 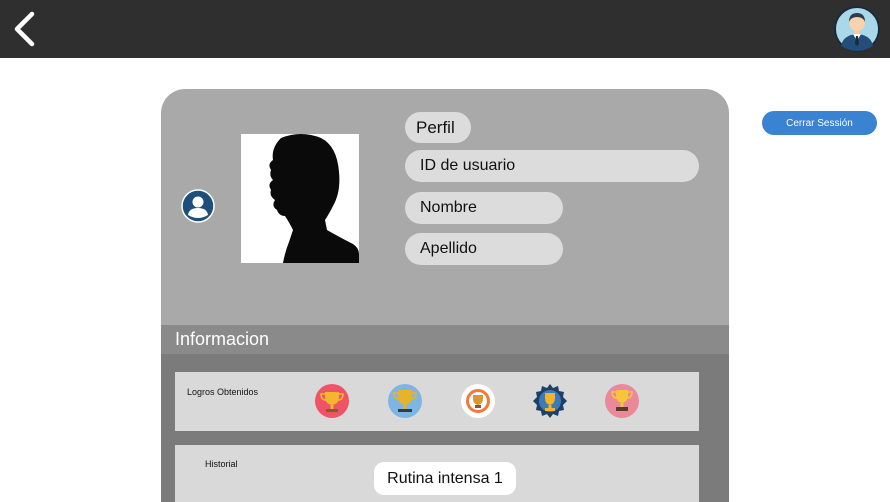 I want to click on achievements-label: Logros Obtenidos, so click(x=223, y=392).